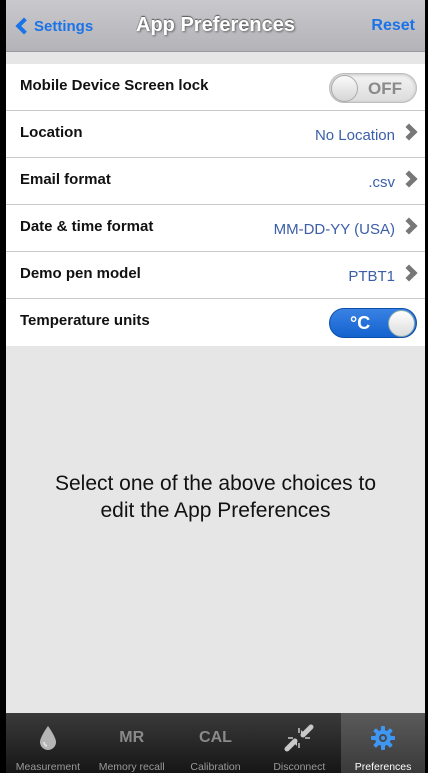  Describe the element at coordinates (373, 323) in the screenshot. I see `temperature-units-toggle: °C` at that location.